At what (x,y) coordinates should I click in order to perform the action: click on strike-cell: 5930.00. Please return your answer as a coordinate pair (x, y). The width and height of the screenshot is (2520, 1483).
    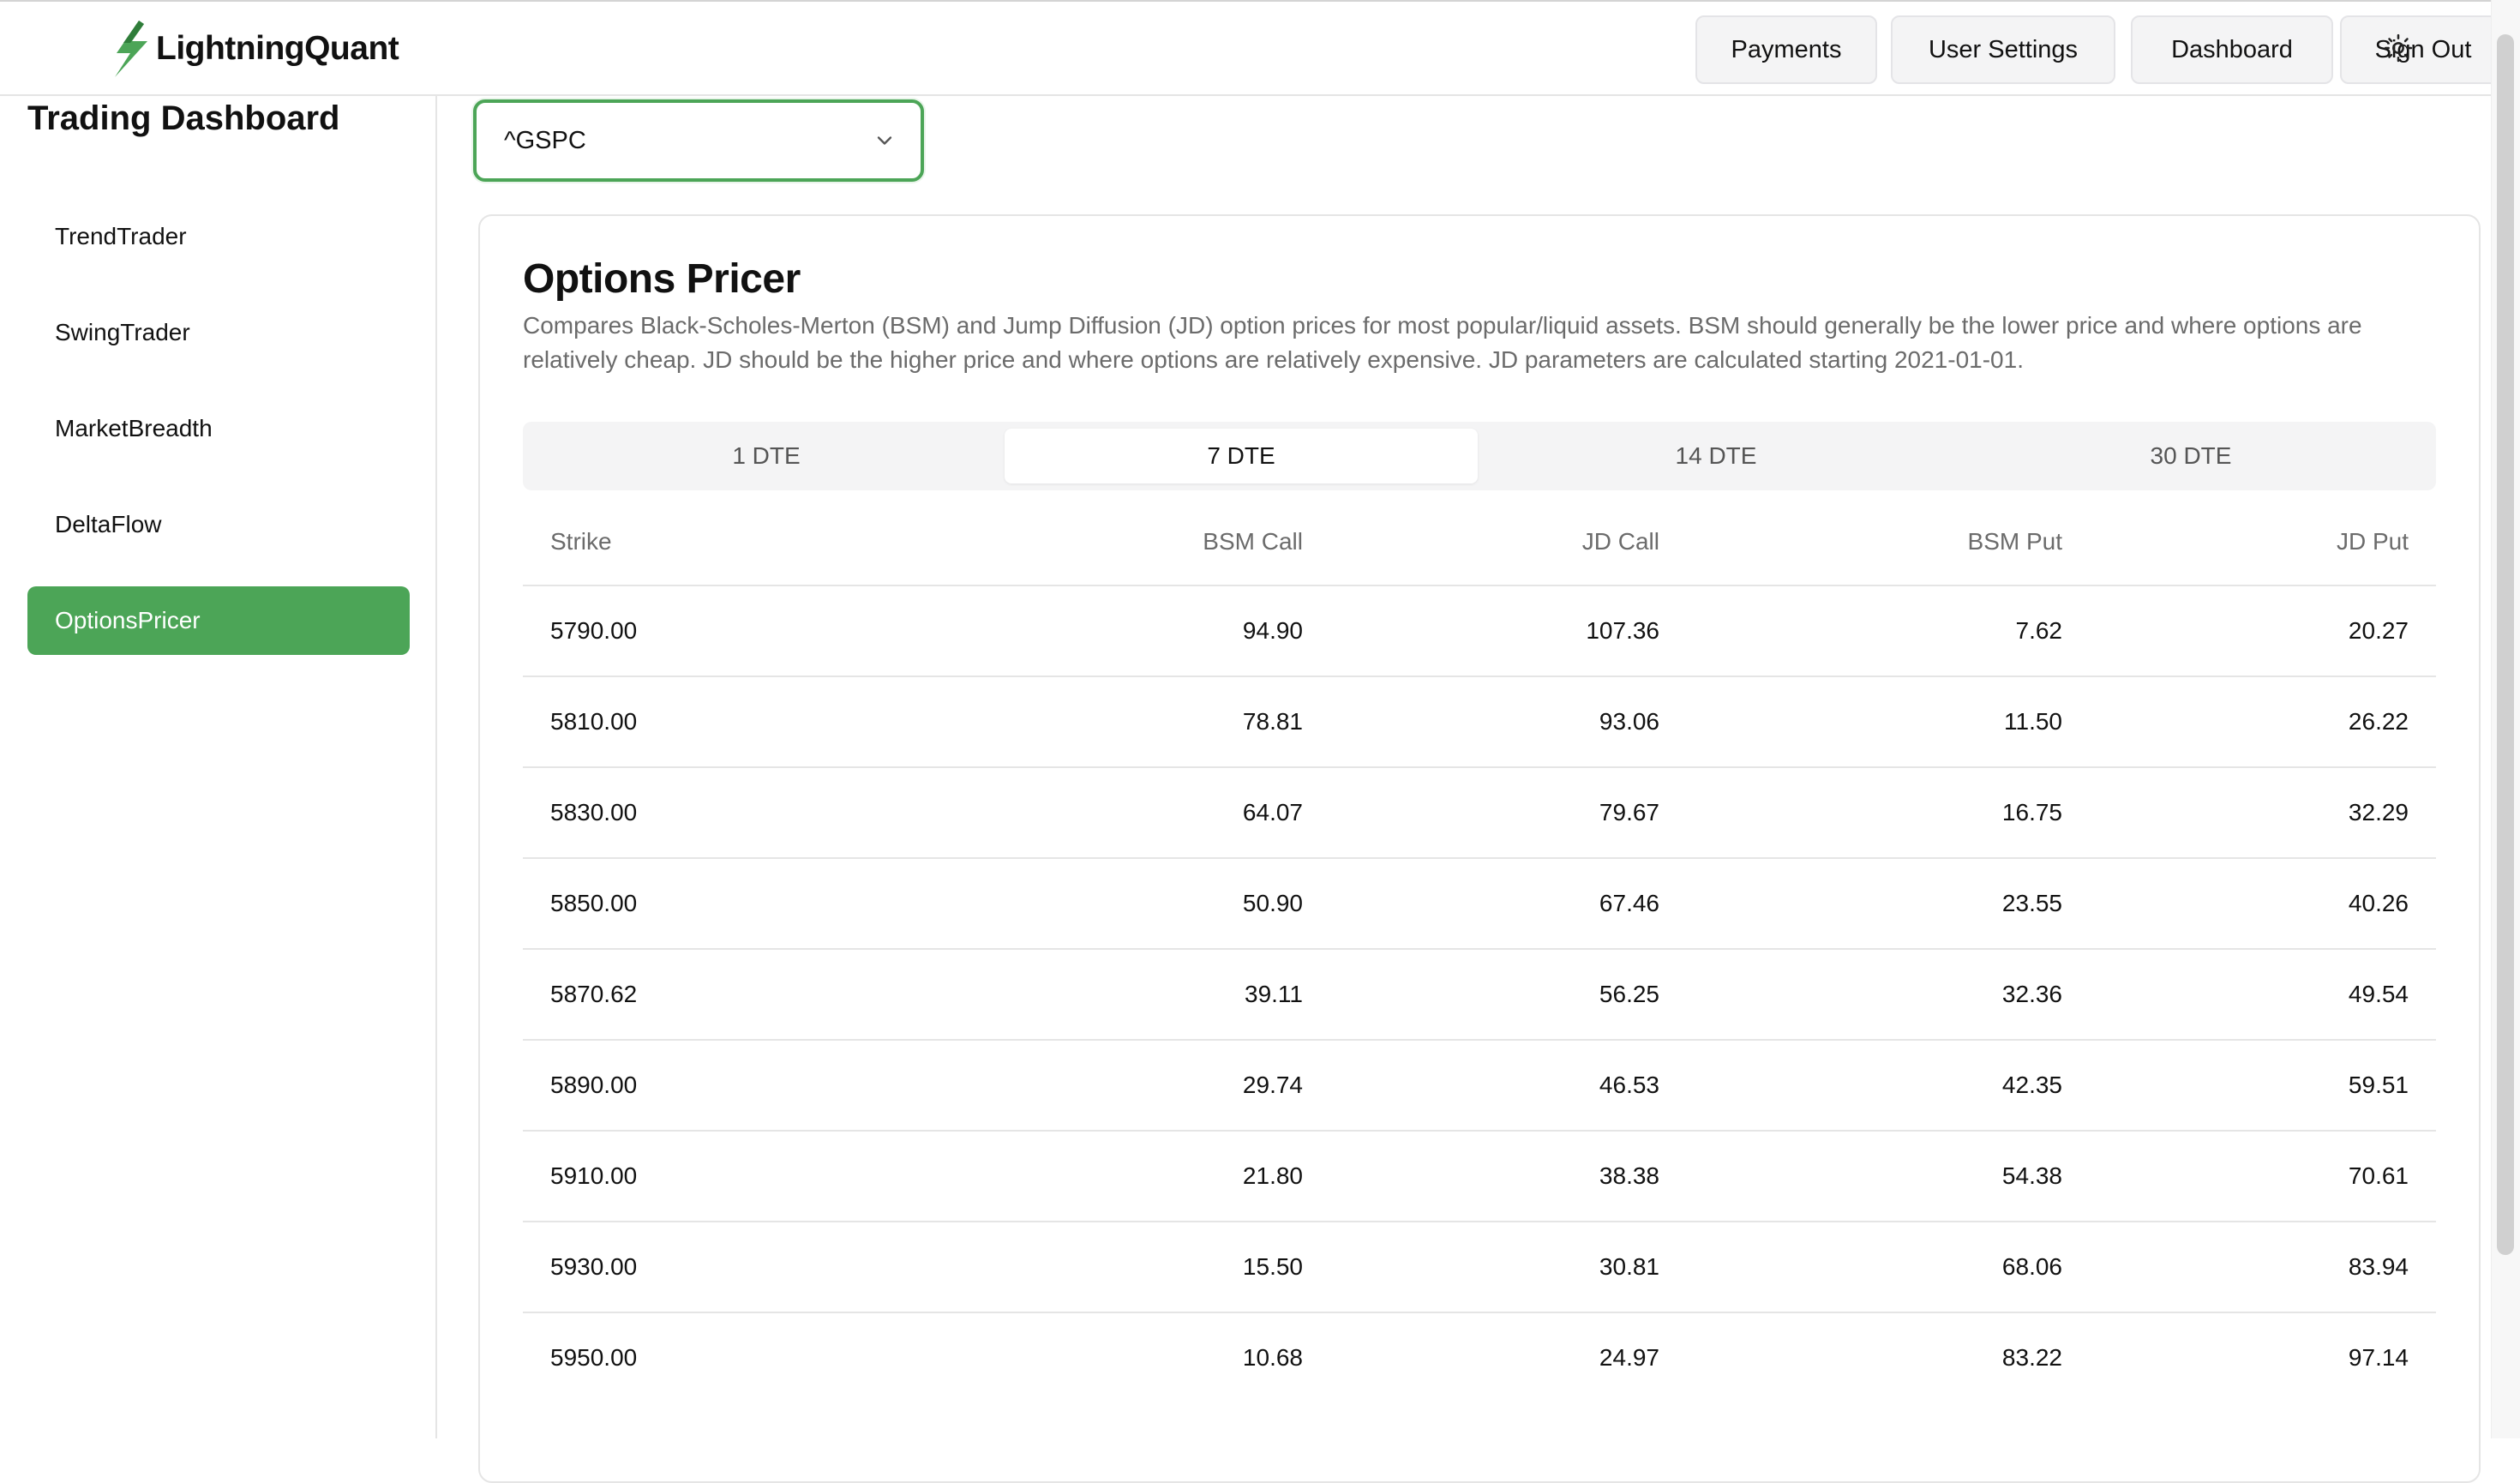
    Looking at the image, I should click on (594, 1266).